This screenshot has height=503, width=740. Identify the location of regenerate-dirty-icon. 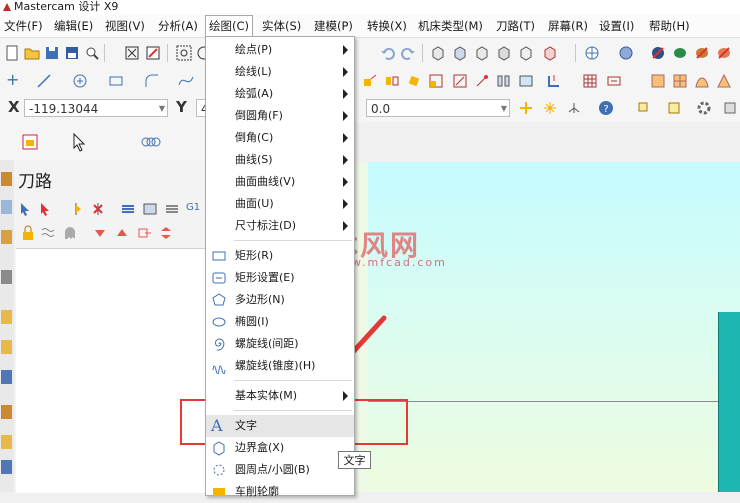
(98, 209).